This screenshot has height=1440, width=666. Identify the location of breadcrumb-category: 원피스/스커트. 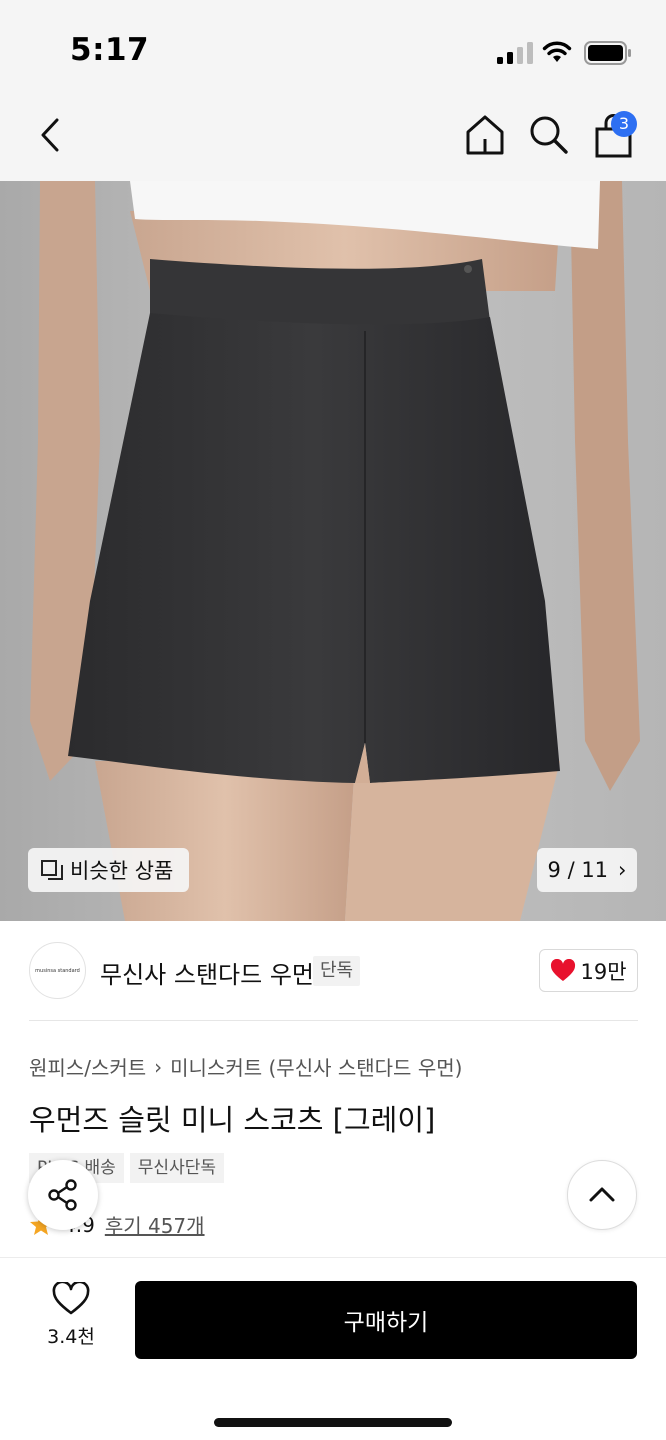
(87, 1066).